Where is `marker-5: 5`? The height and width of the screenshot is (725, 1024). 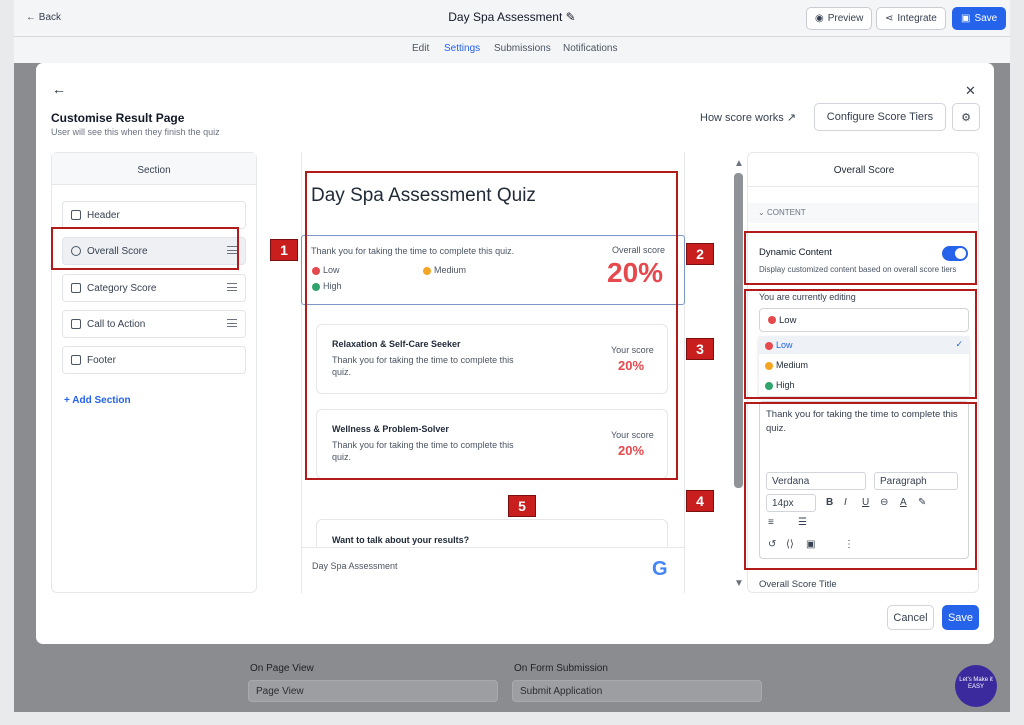
marker-5: 5 is located at coordinates (522, 506).